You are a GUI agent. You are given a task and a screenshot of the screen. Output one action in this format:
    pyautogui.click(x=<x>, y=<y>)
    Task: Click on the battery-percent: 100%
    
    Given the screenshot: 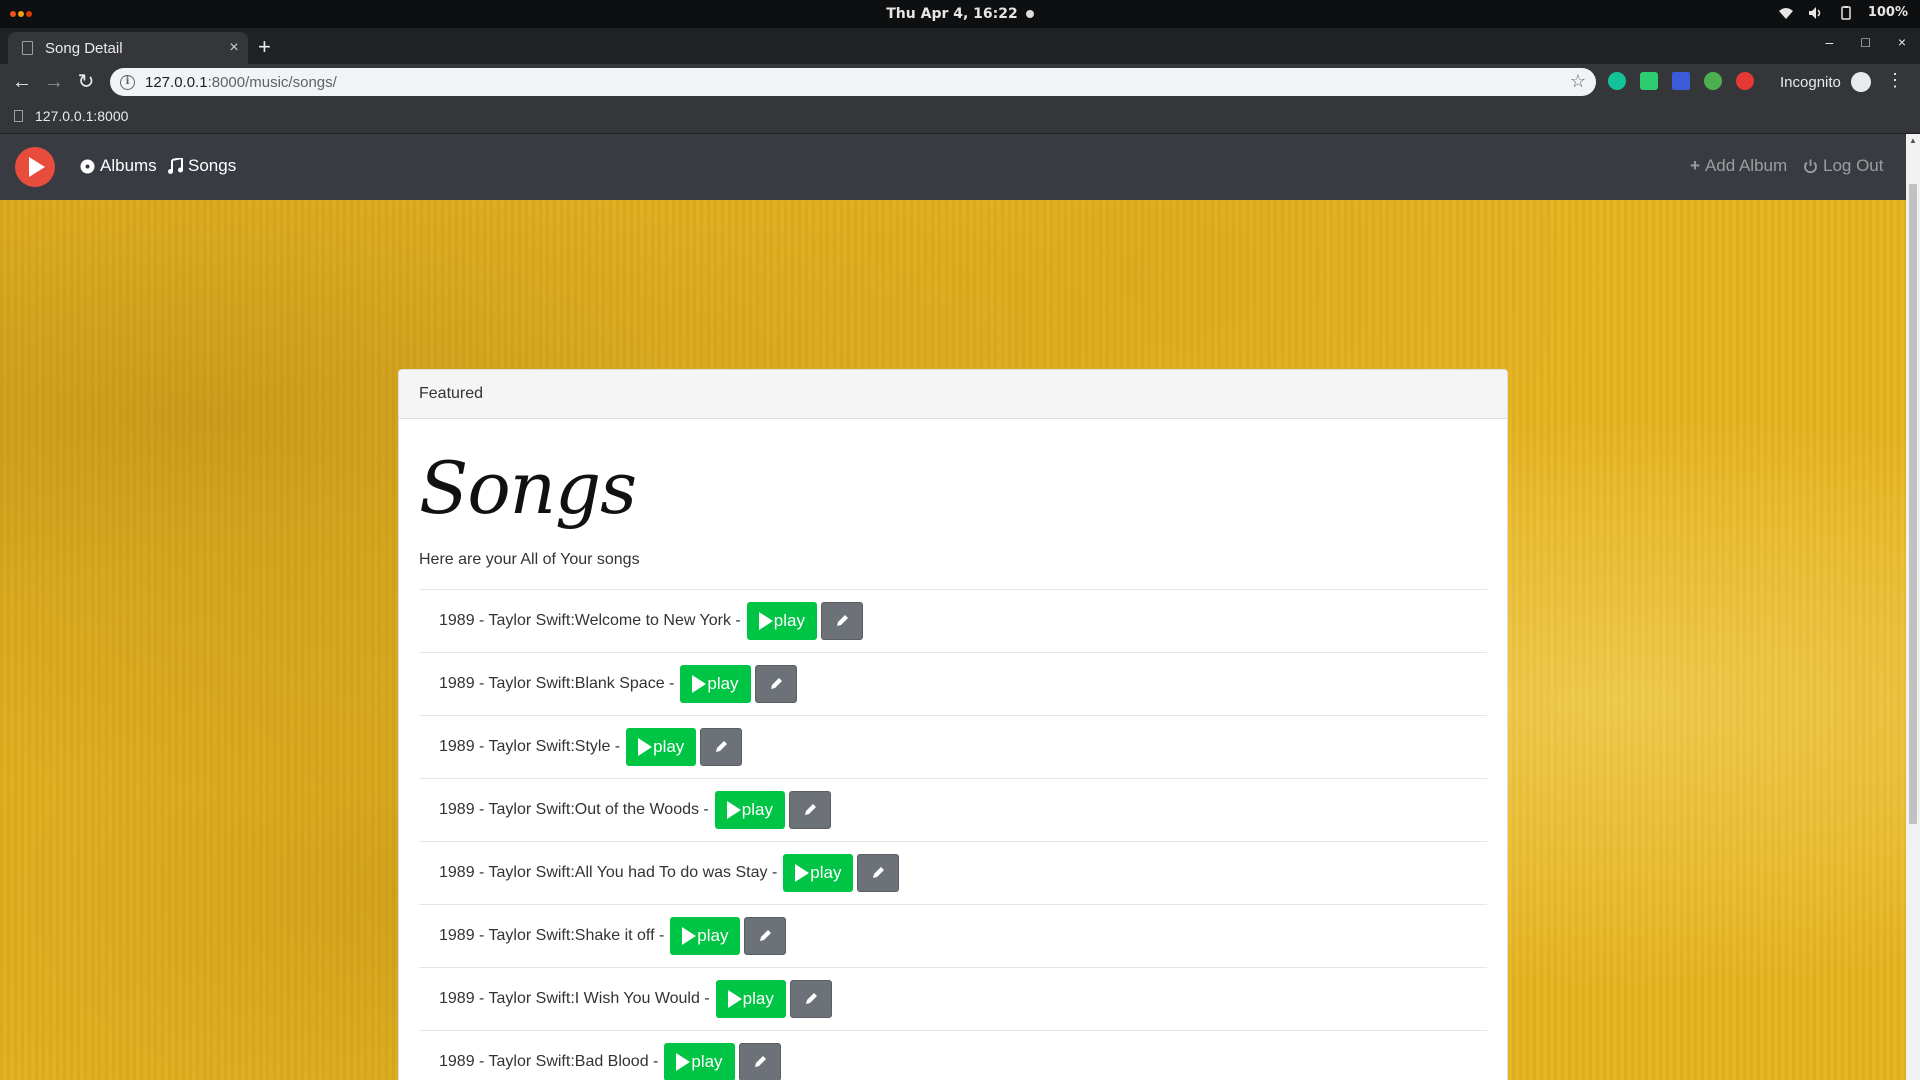 What is the action you would take?
    pyautogui.click(x=1887, y=12)
    